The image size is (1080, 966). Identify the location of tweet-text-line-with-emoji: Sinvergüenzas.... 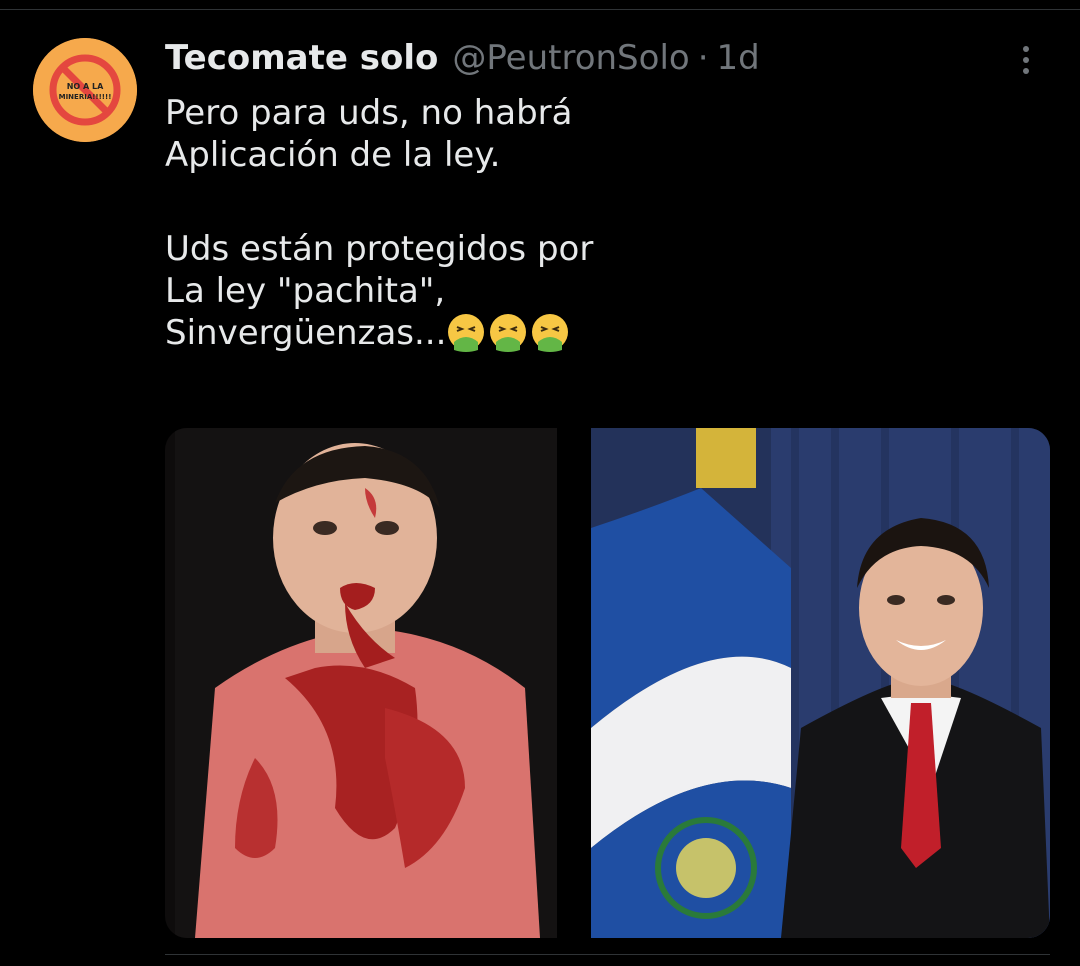
(605, 333).